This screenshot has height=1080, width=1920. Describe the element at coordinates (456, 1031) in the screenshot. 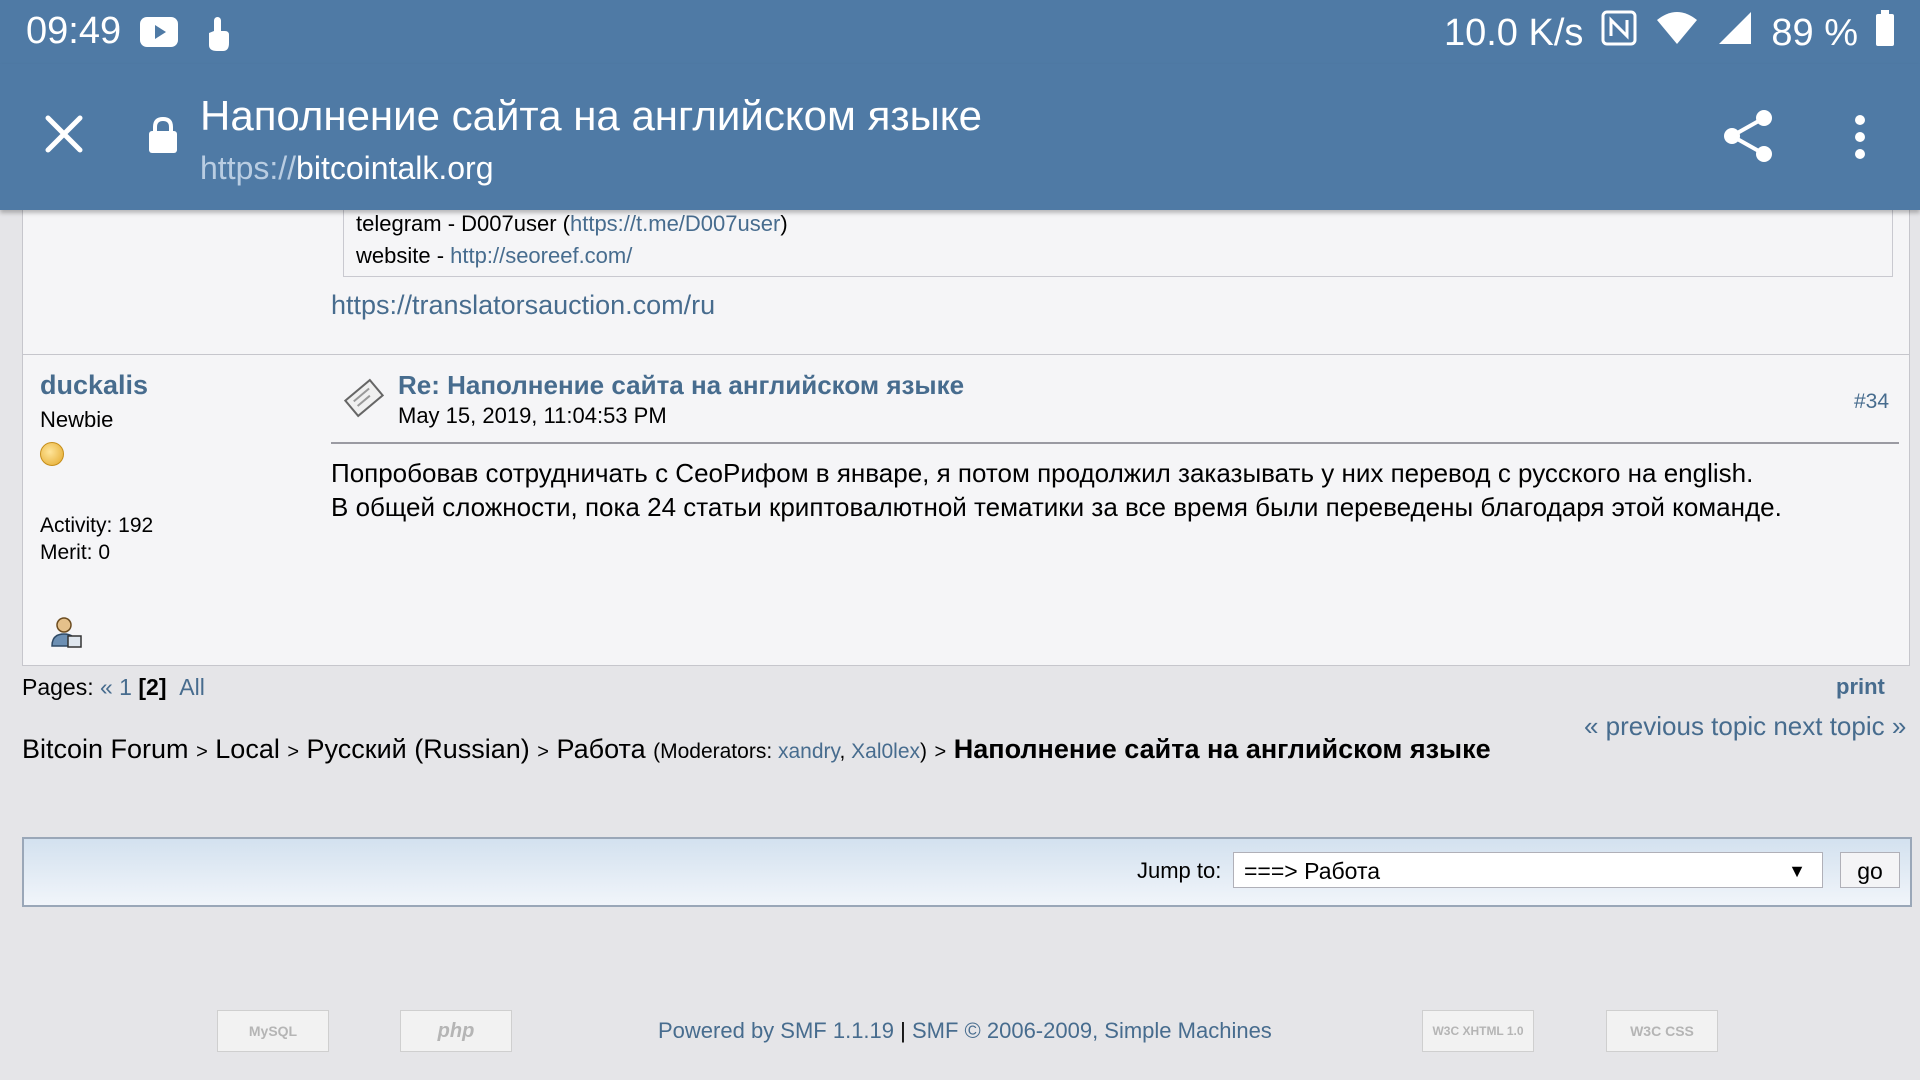

I see `php-badge: php` at that location.